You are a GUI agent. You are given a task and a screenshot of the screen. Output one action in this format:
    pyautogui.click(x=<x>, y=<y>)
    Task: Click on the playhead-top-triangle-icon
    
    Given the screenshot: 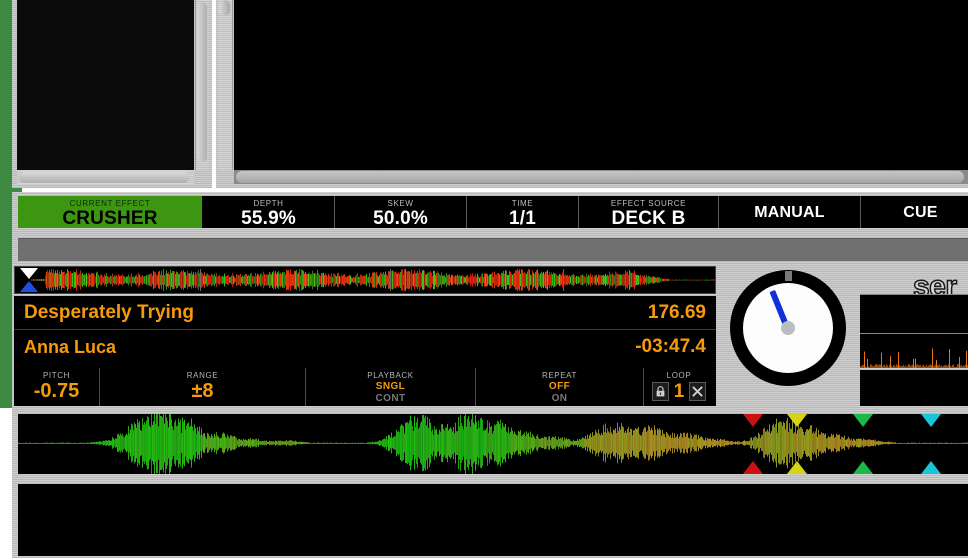 What is the action you would take?
    pyautogui.click(x=29, y=273)
    